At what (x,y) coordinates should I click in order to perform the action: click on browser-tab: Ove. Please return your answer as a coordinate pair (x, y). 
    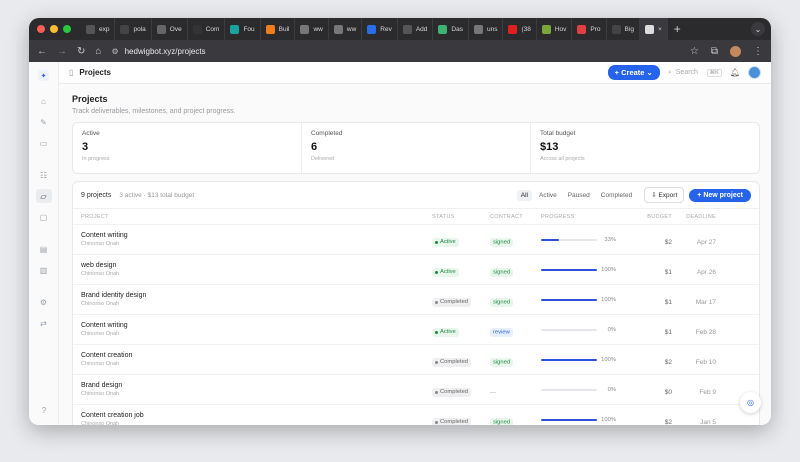
    Looking at the image, I should click on (170, 29).